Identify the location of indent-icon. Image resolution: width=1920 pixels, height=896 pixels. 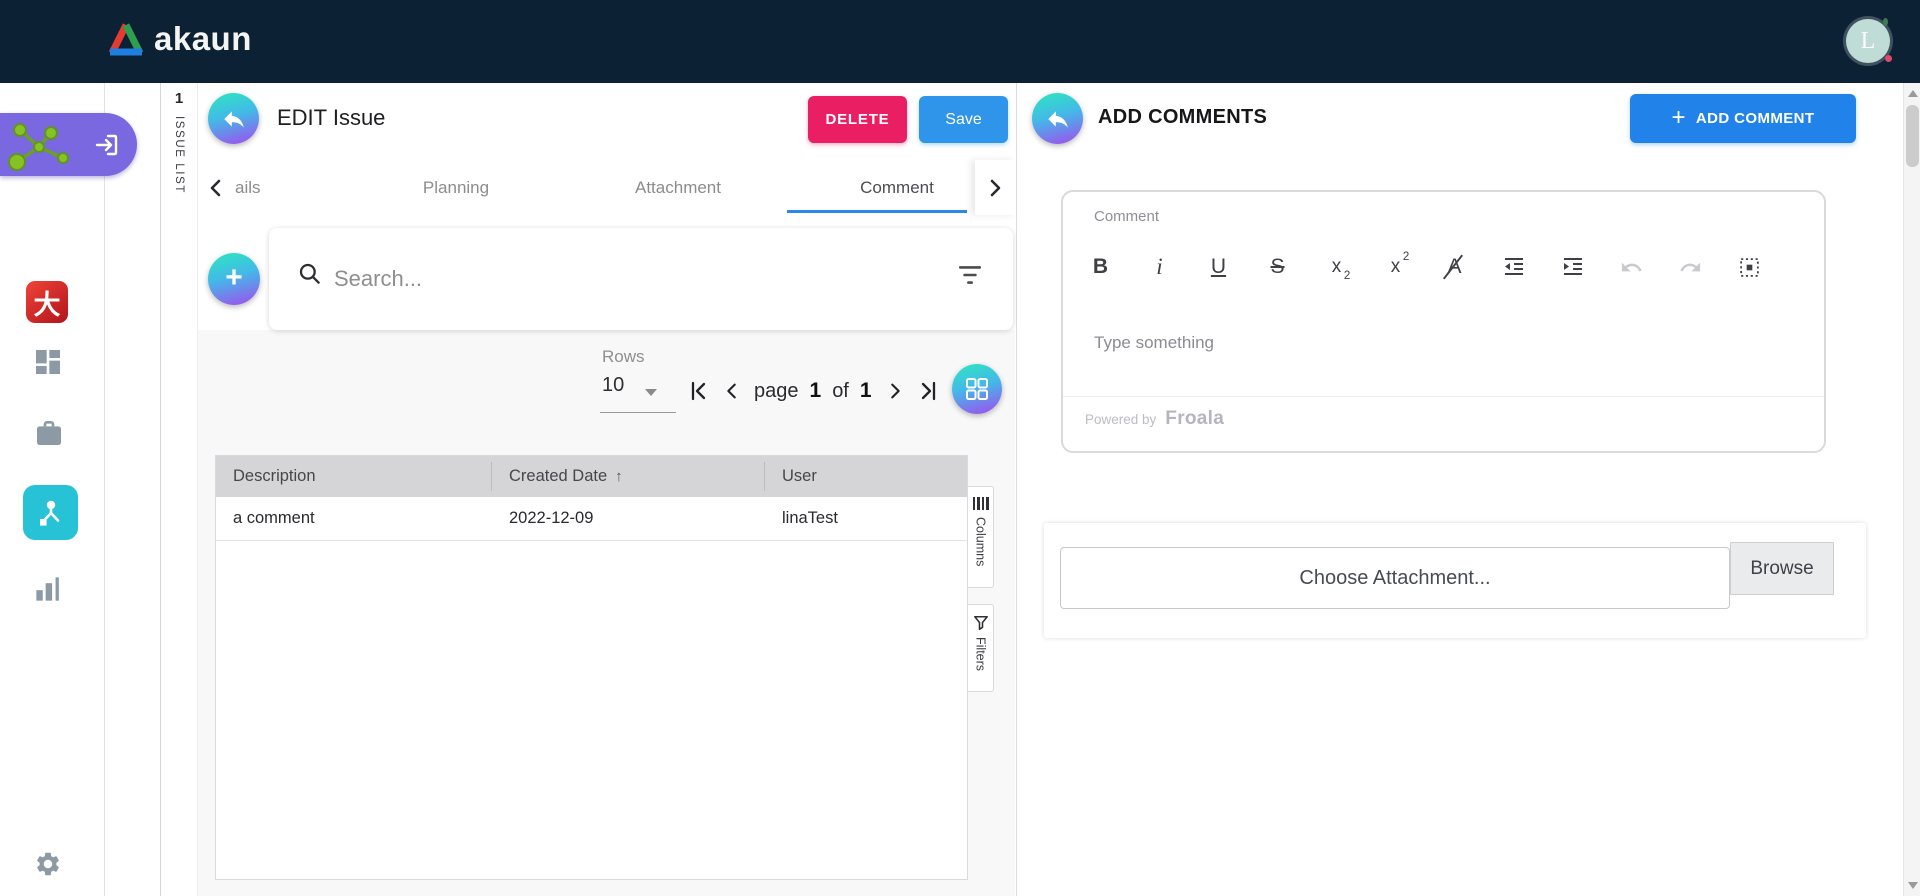
(1572, 266).